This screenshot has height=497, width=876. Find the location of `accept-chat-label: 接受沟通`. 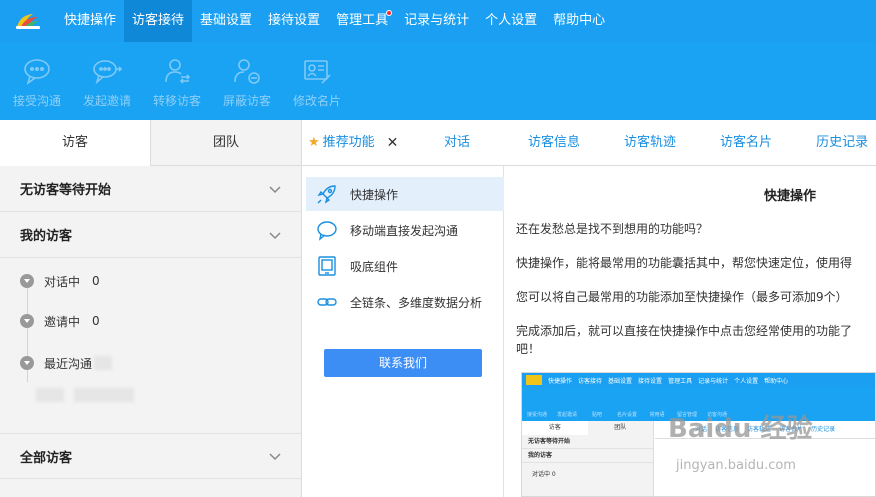

accept-chat-label: 接受沟通 is located at coordinates (36, 101).